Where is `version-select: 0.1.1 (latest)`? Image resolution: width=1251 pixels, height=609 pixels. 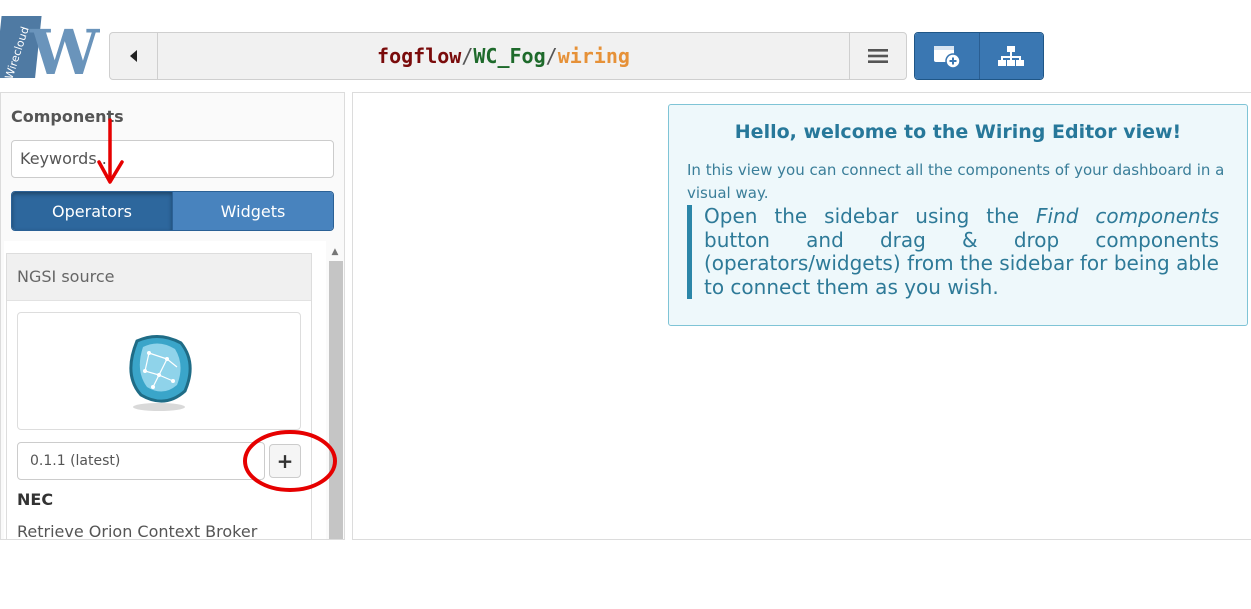
version-select: 0.1.1 (latest) is located at coordinates (141, 461).